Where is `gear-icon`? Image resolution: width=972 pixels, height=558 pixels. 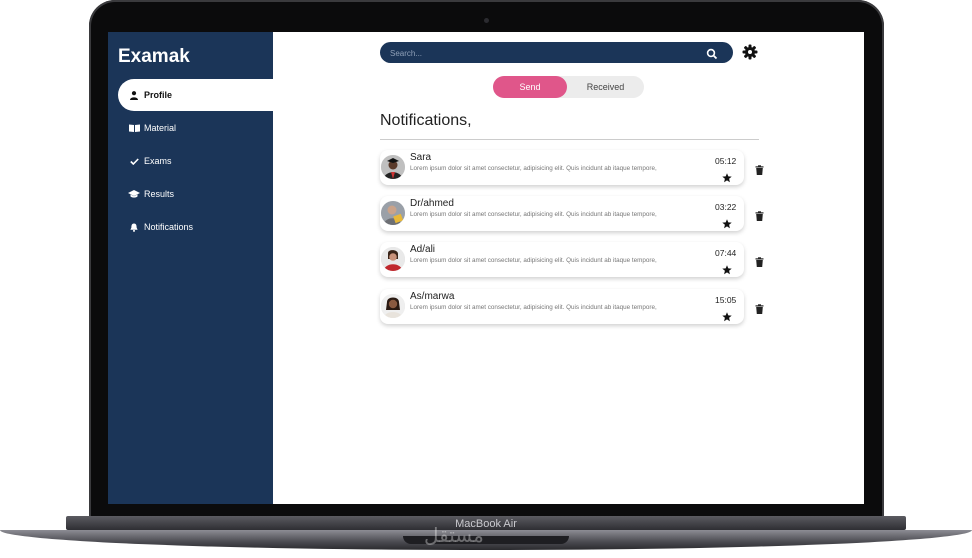
gear-icon is located at coordinates (750, 52).